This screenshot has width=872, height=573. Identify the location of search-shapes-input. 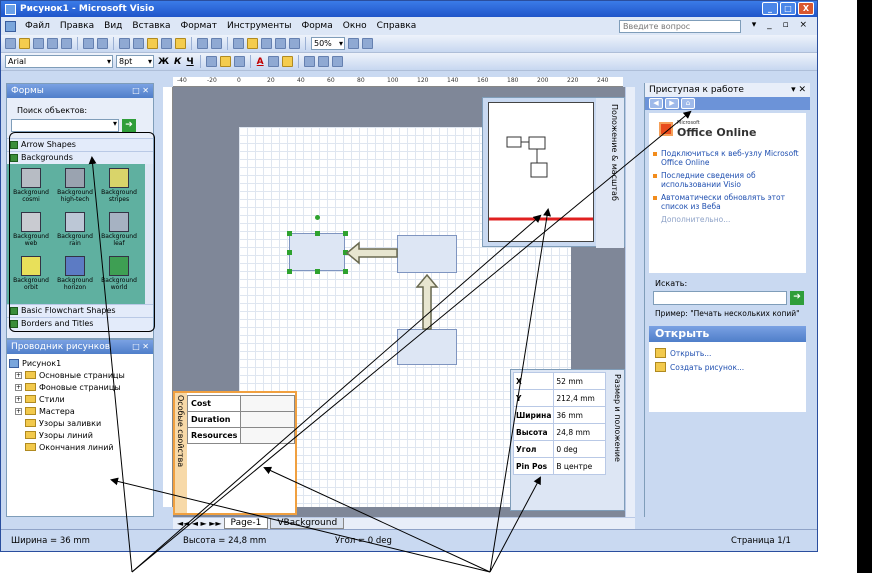
(65, 125).